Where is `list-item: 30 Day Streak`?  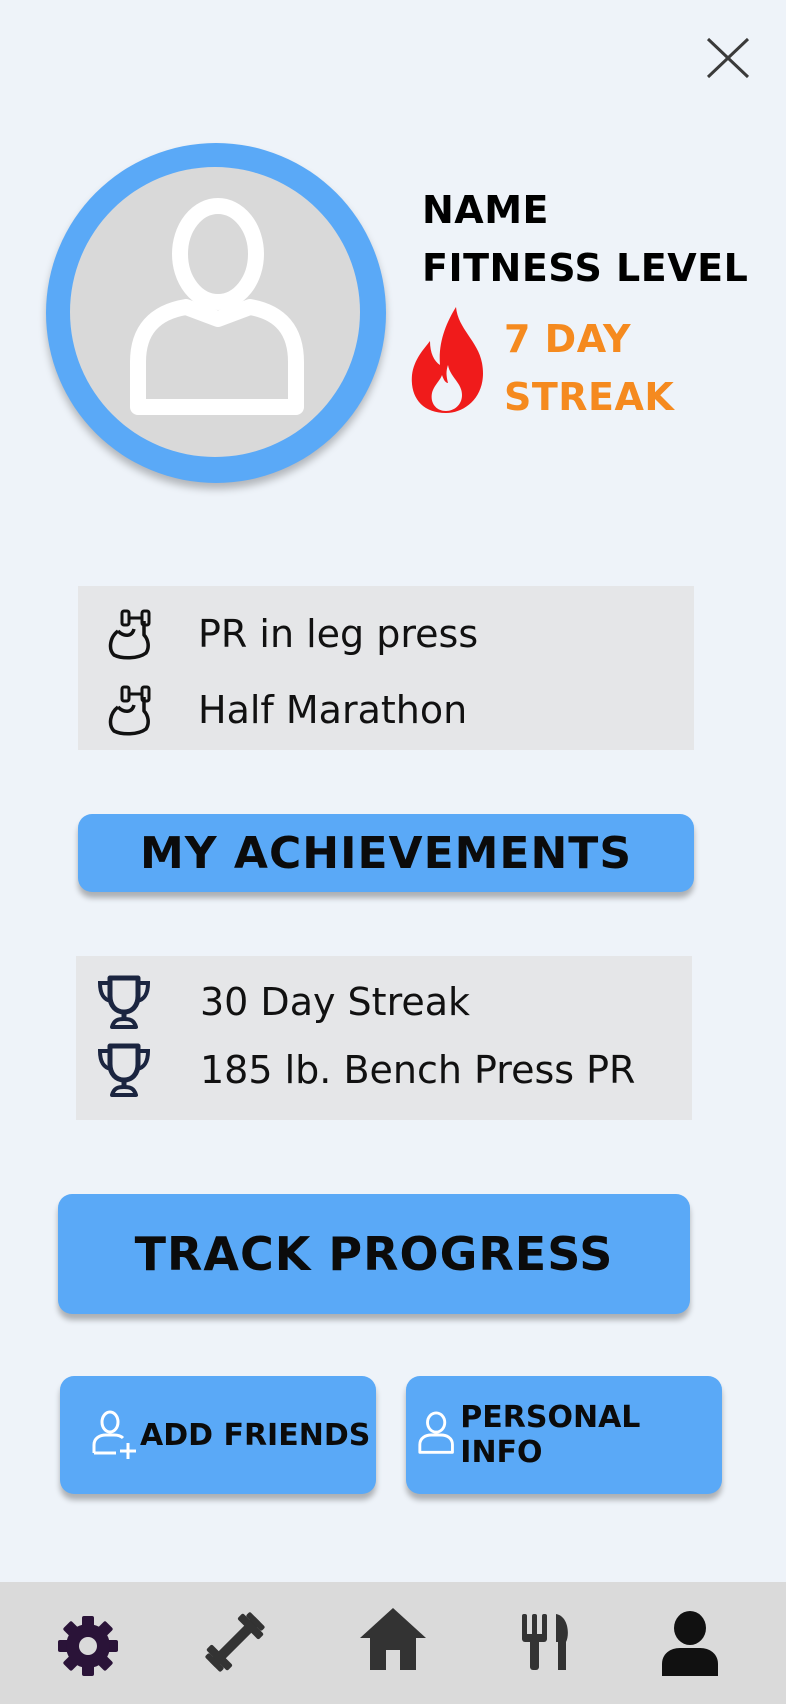 list-item: 30 Day Streak is located at coordinates (283, 1002).